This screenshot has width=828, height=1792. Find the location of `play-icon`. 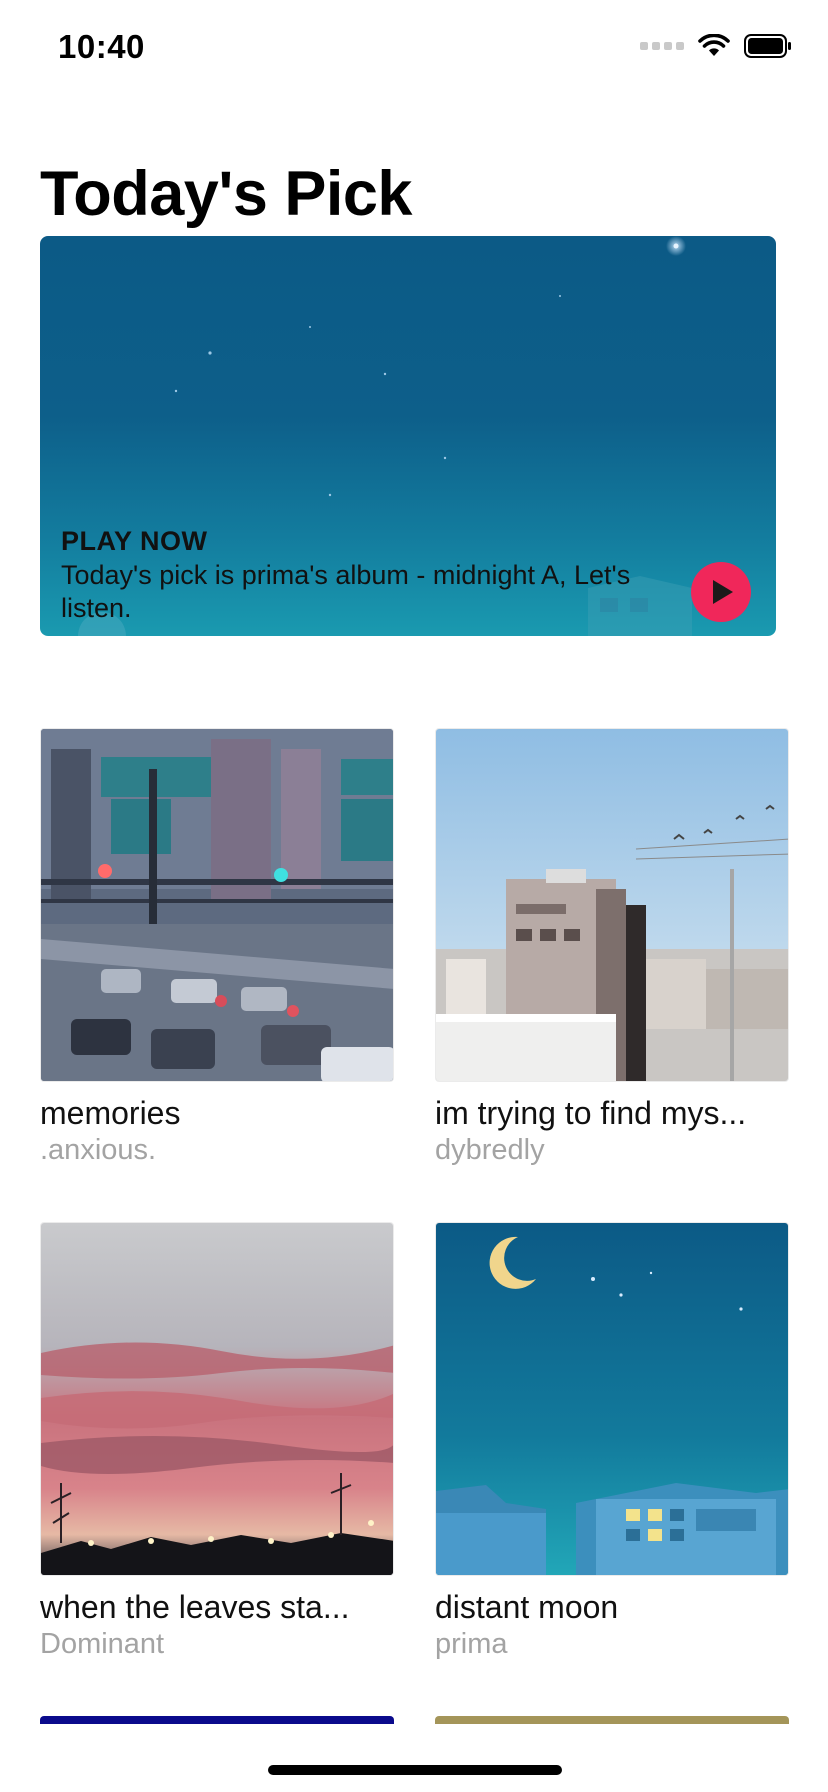

play-icon is located at coordinates (723, 592).